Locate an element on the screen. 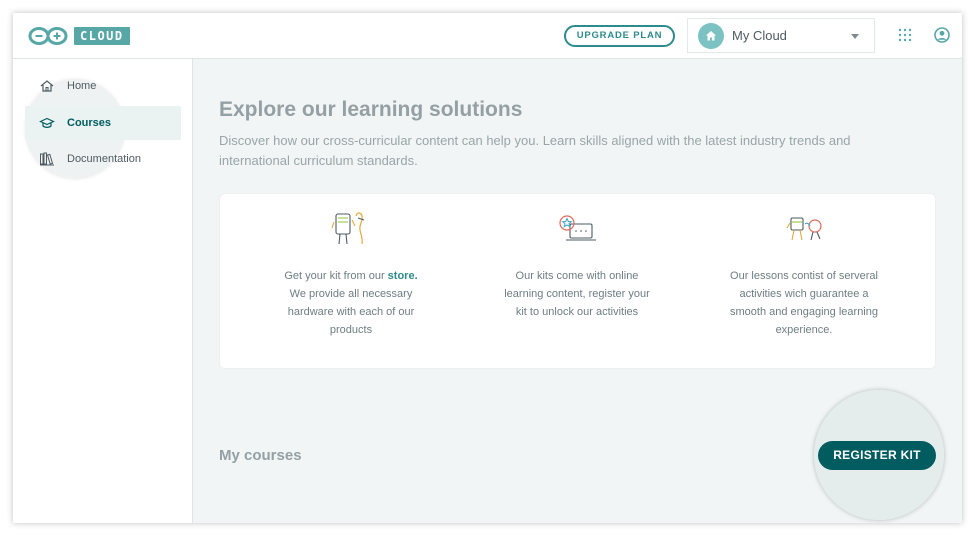 The image size is (975, 536). apps-grid-icon is located at coordinates (905, 35).